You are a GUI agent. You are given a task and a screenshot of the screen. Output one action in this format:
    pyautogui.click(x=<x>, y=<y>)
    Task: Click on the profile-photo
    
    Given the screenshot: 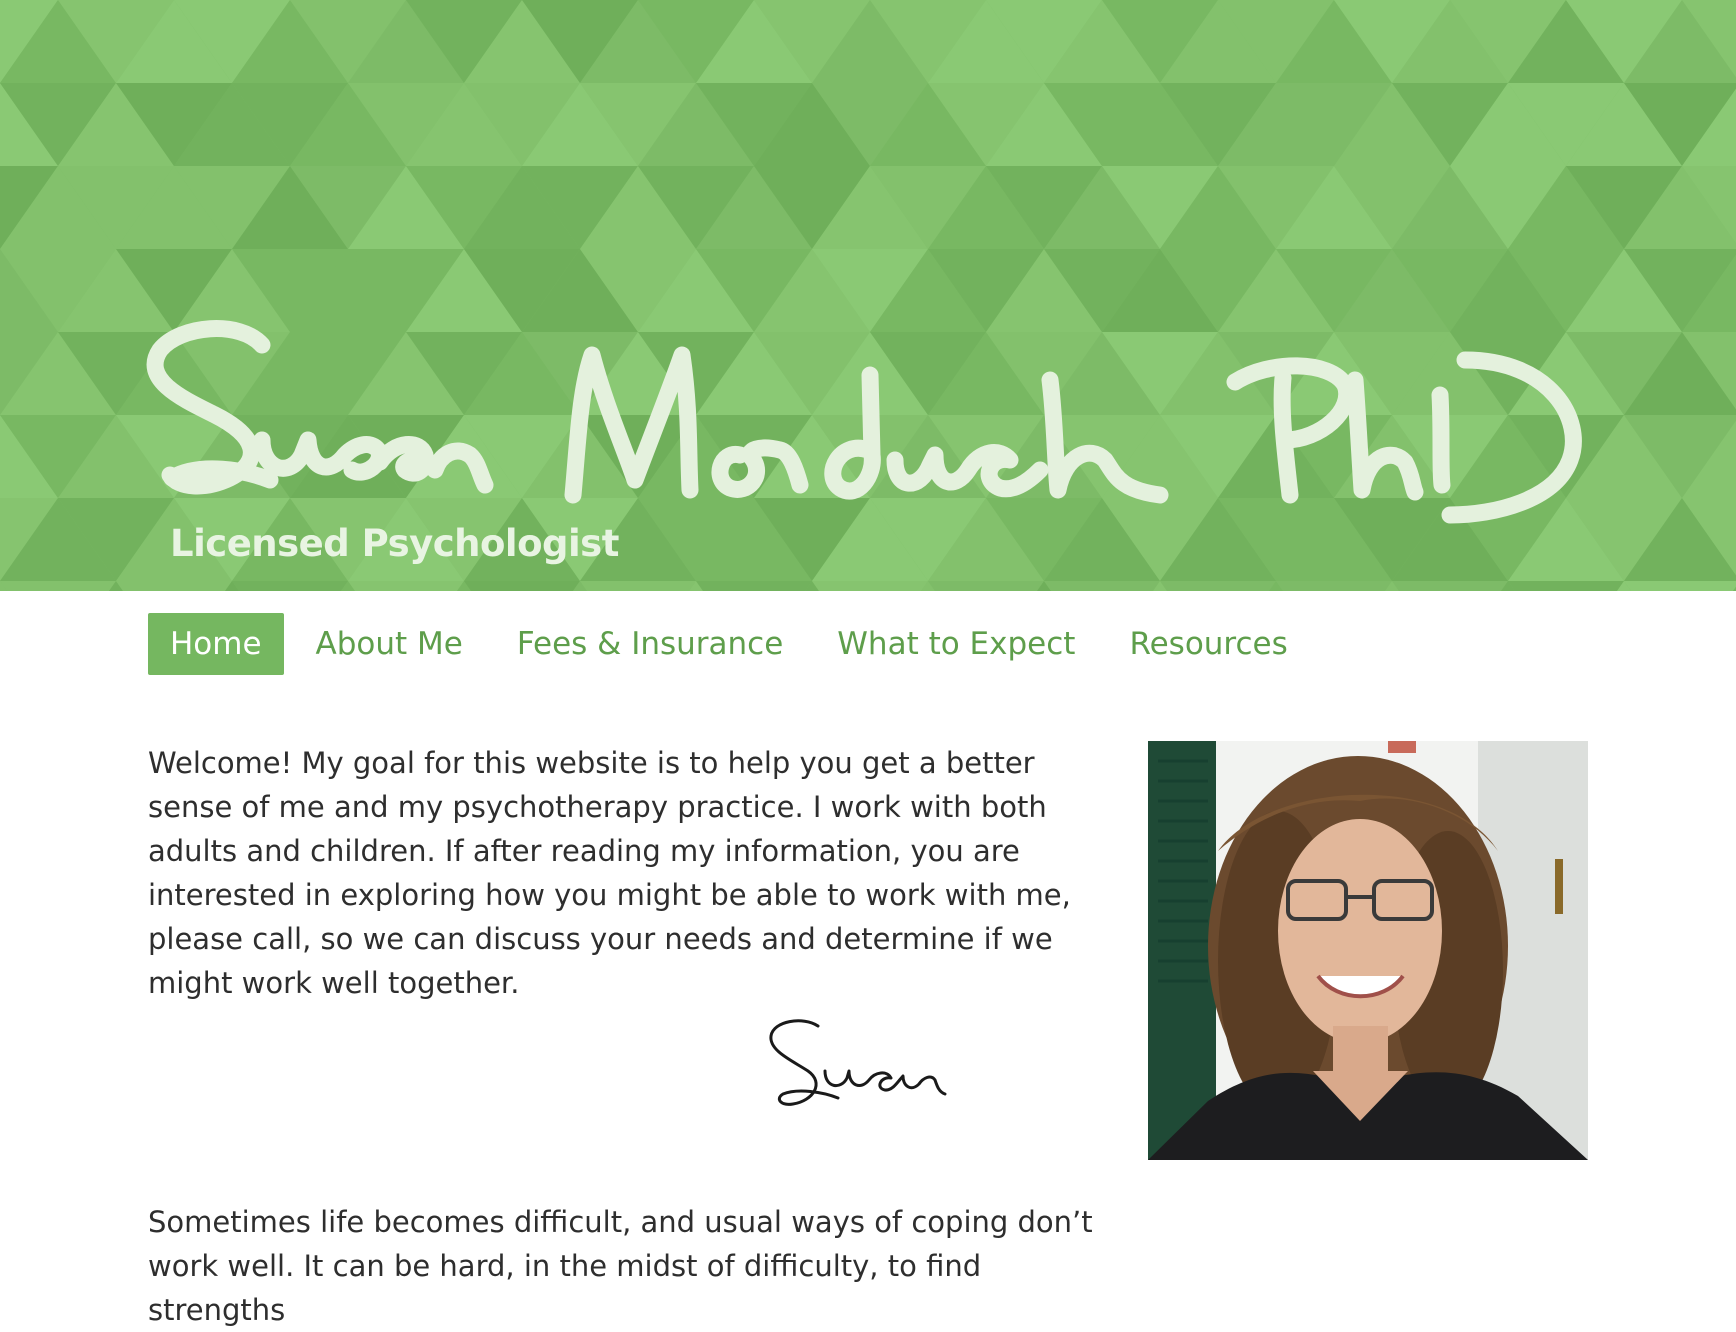 What is the action you would take?
    pyautogui.click(x=1368, y=950)
    